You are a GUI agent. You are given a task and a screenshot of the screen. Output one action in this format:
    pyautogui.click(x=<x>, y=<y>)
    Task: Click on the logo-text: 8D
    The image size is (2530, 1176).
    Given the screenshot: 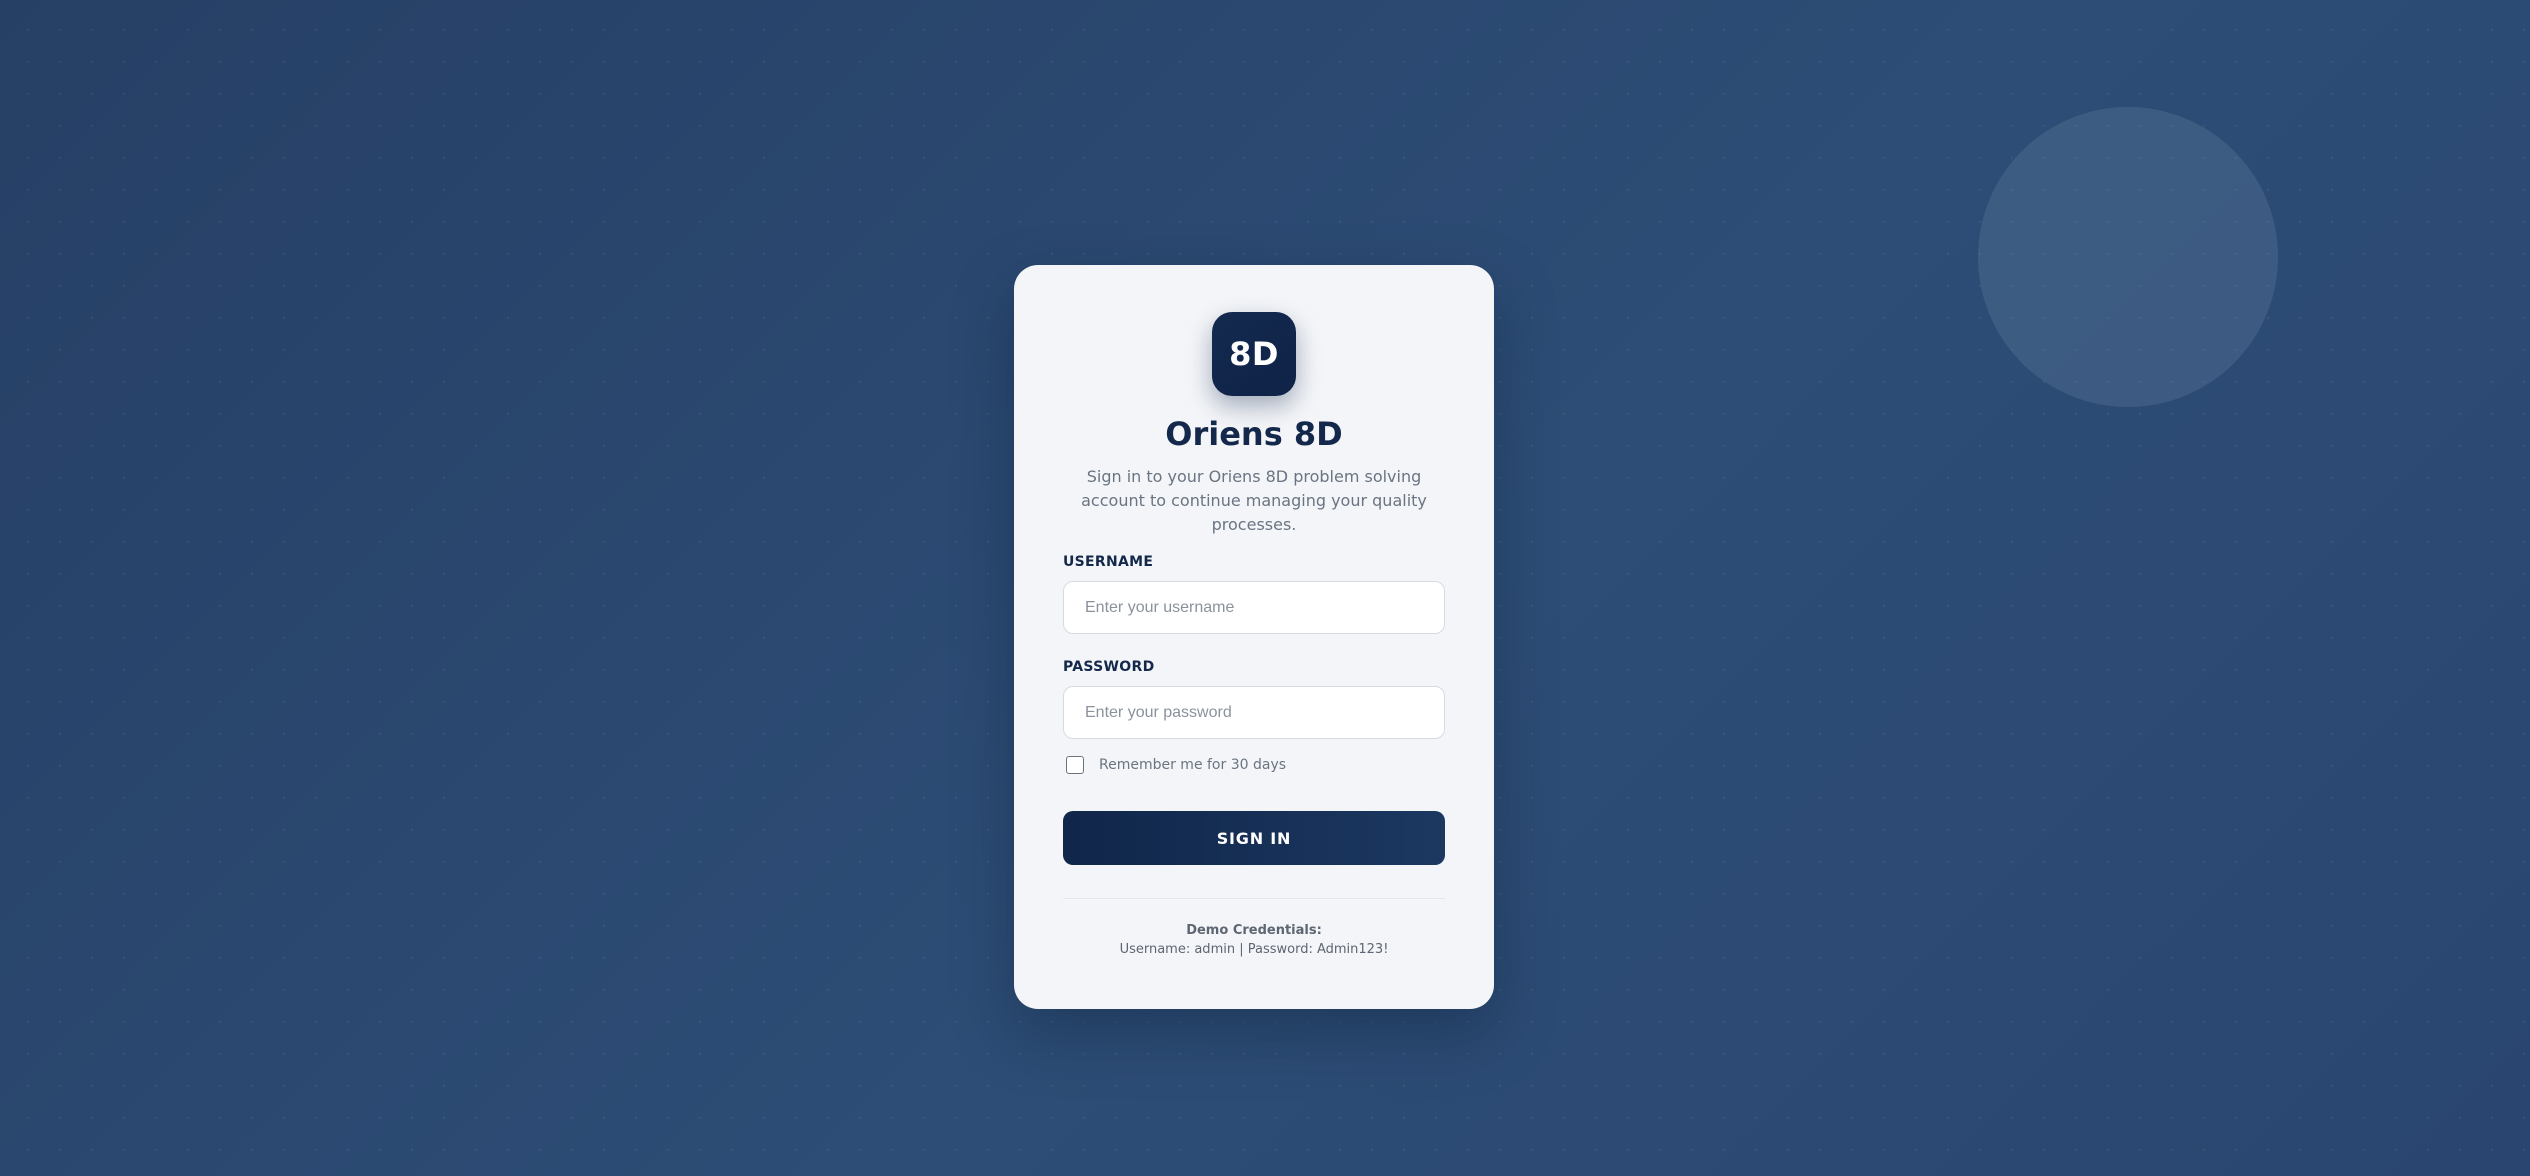 What is the action you would take?
    pyautogui.click(x=1254, y=354)
    